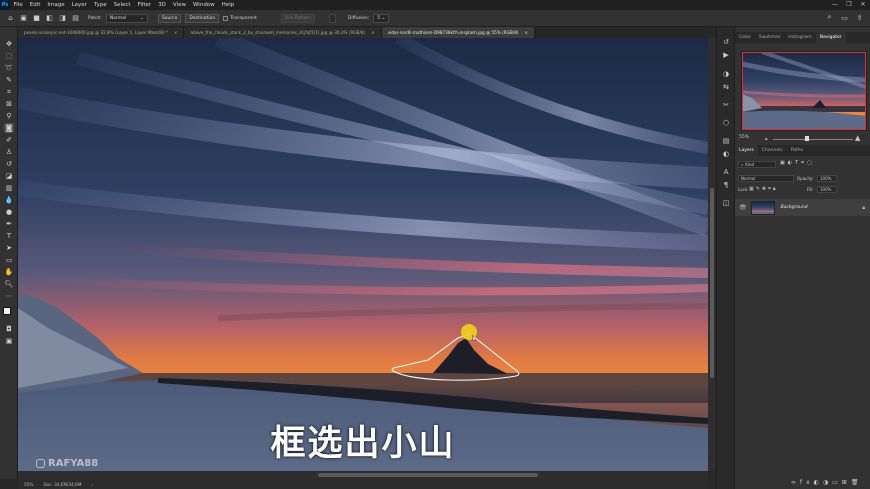  What do you see at coordinates (794, 207) in the screenshot?
I see `layer-name: Background` at bounding box center [794, 207].